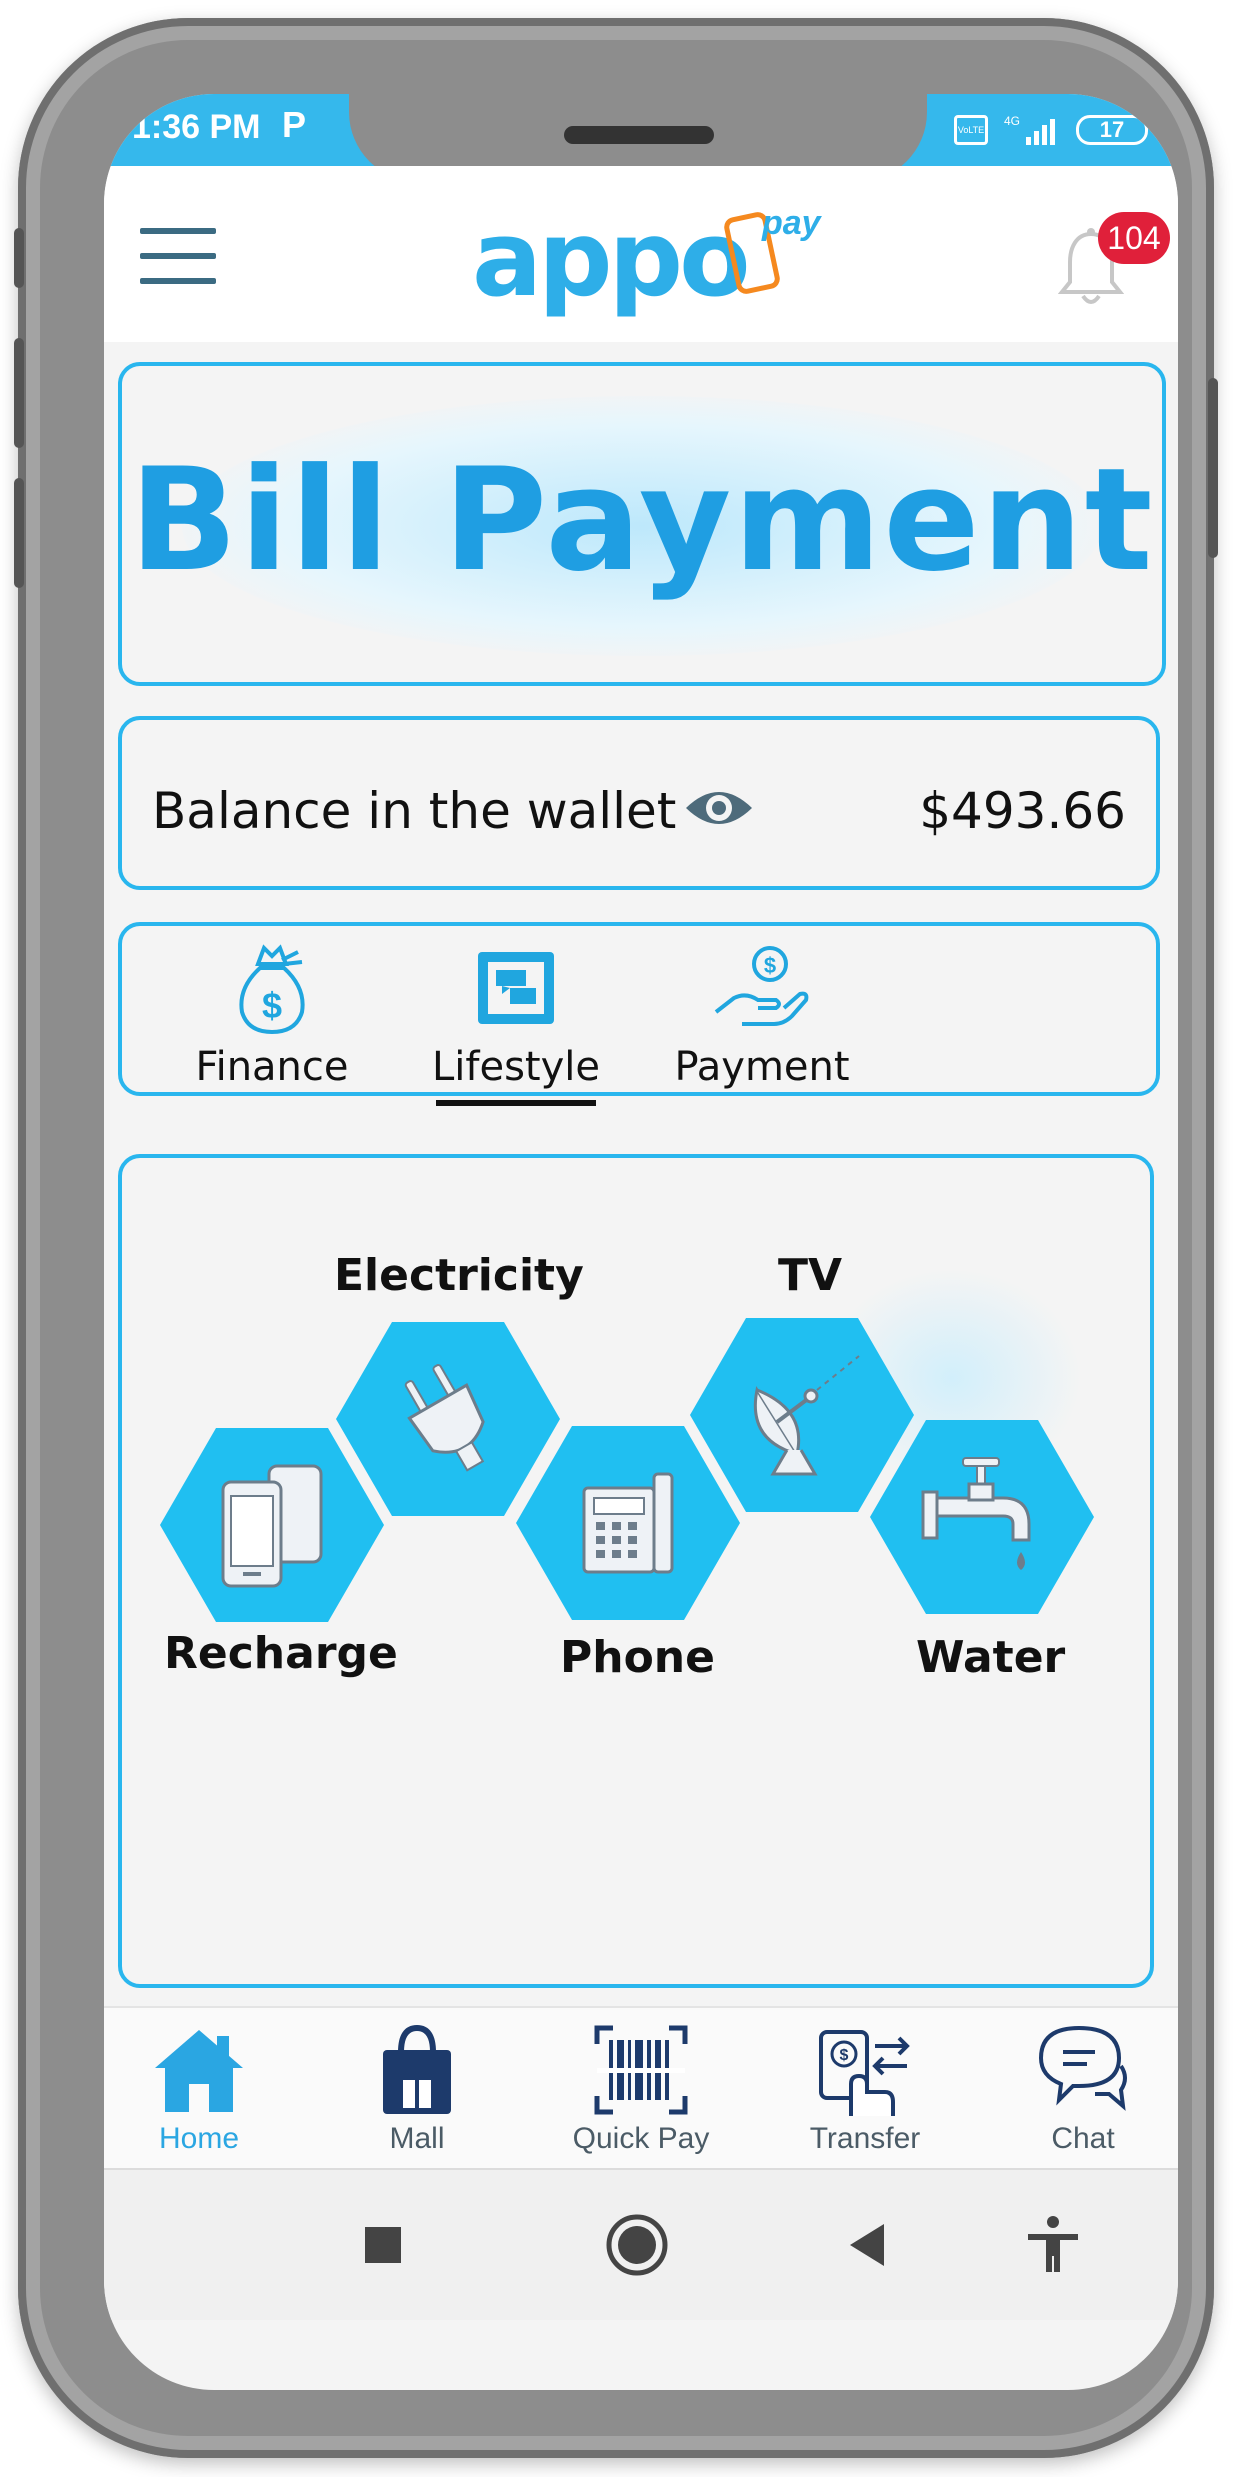  I want to click on wallet-balance-card: Balance in the wallet $493.66, so click(639, 803).